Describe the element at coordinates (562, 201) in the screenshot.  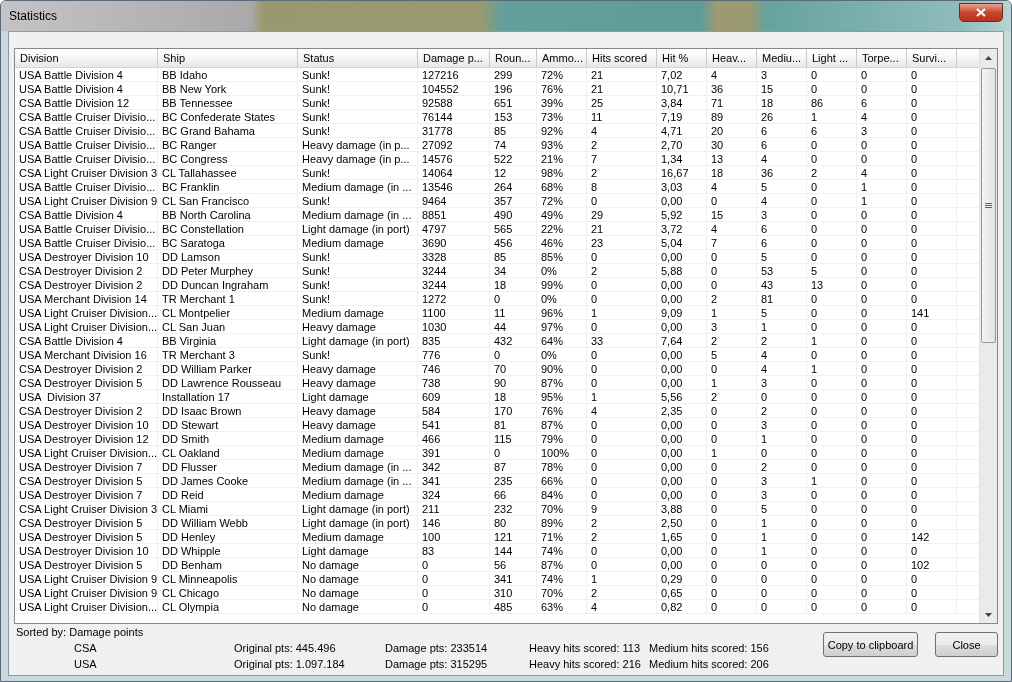
I see `table-cell: 72%` at that location.